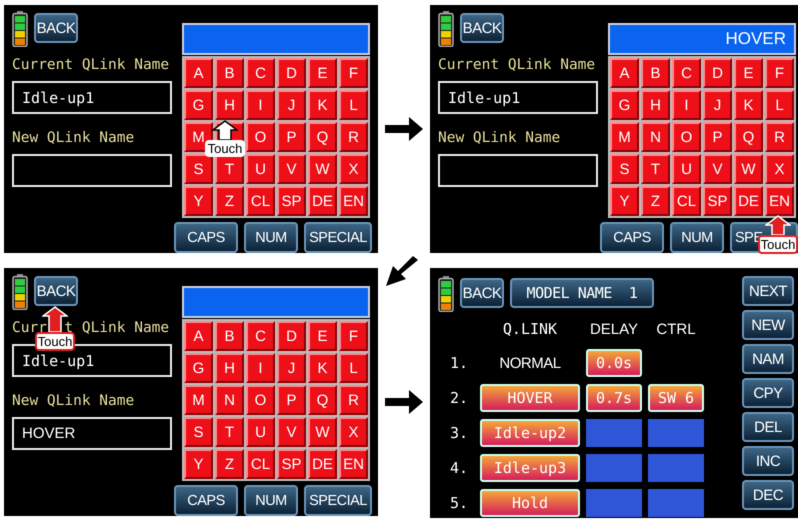 Image resolution: width=798 pixels, height=519 pixels. I want to click on row-number: 2., so click(458, 398).